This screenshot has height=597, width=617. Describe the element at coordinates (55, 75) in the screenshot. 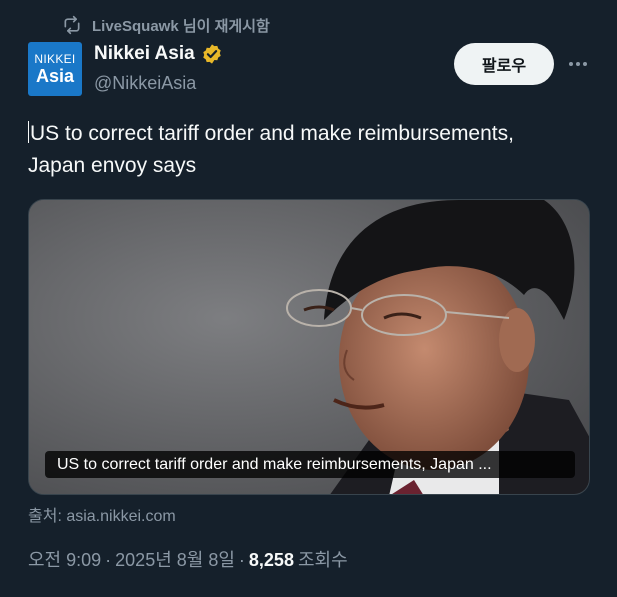

I see `avatar-text-bottom: Asia` at that location.